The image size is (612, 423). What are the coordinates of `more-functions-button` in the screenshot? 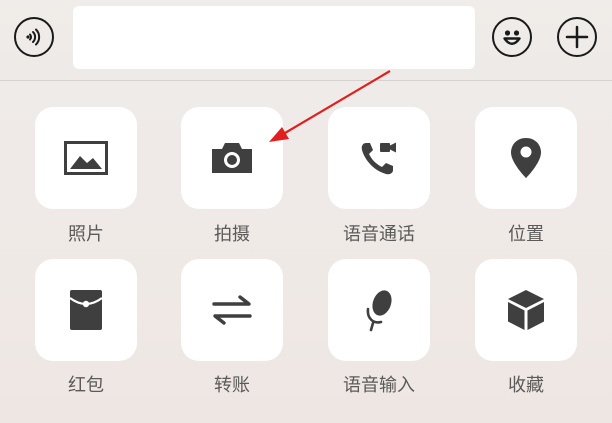 It's located at (577, 37).